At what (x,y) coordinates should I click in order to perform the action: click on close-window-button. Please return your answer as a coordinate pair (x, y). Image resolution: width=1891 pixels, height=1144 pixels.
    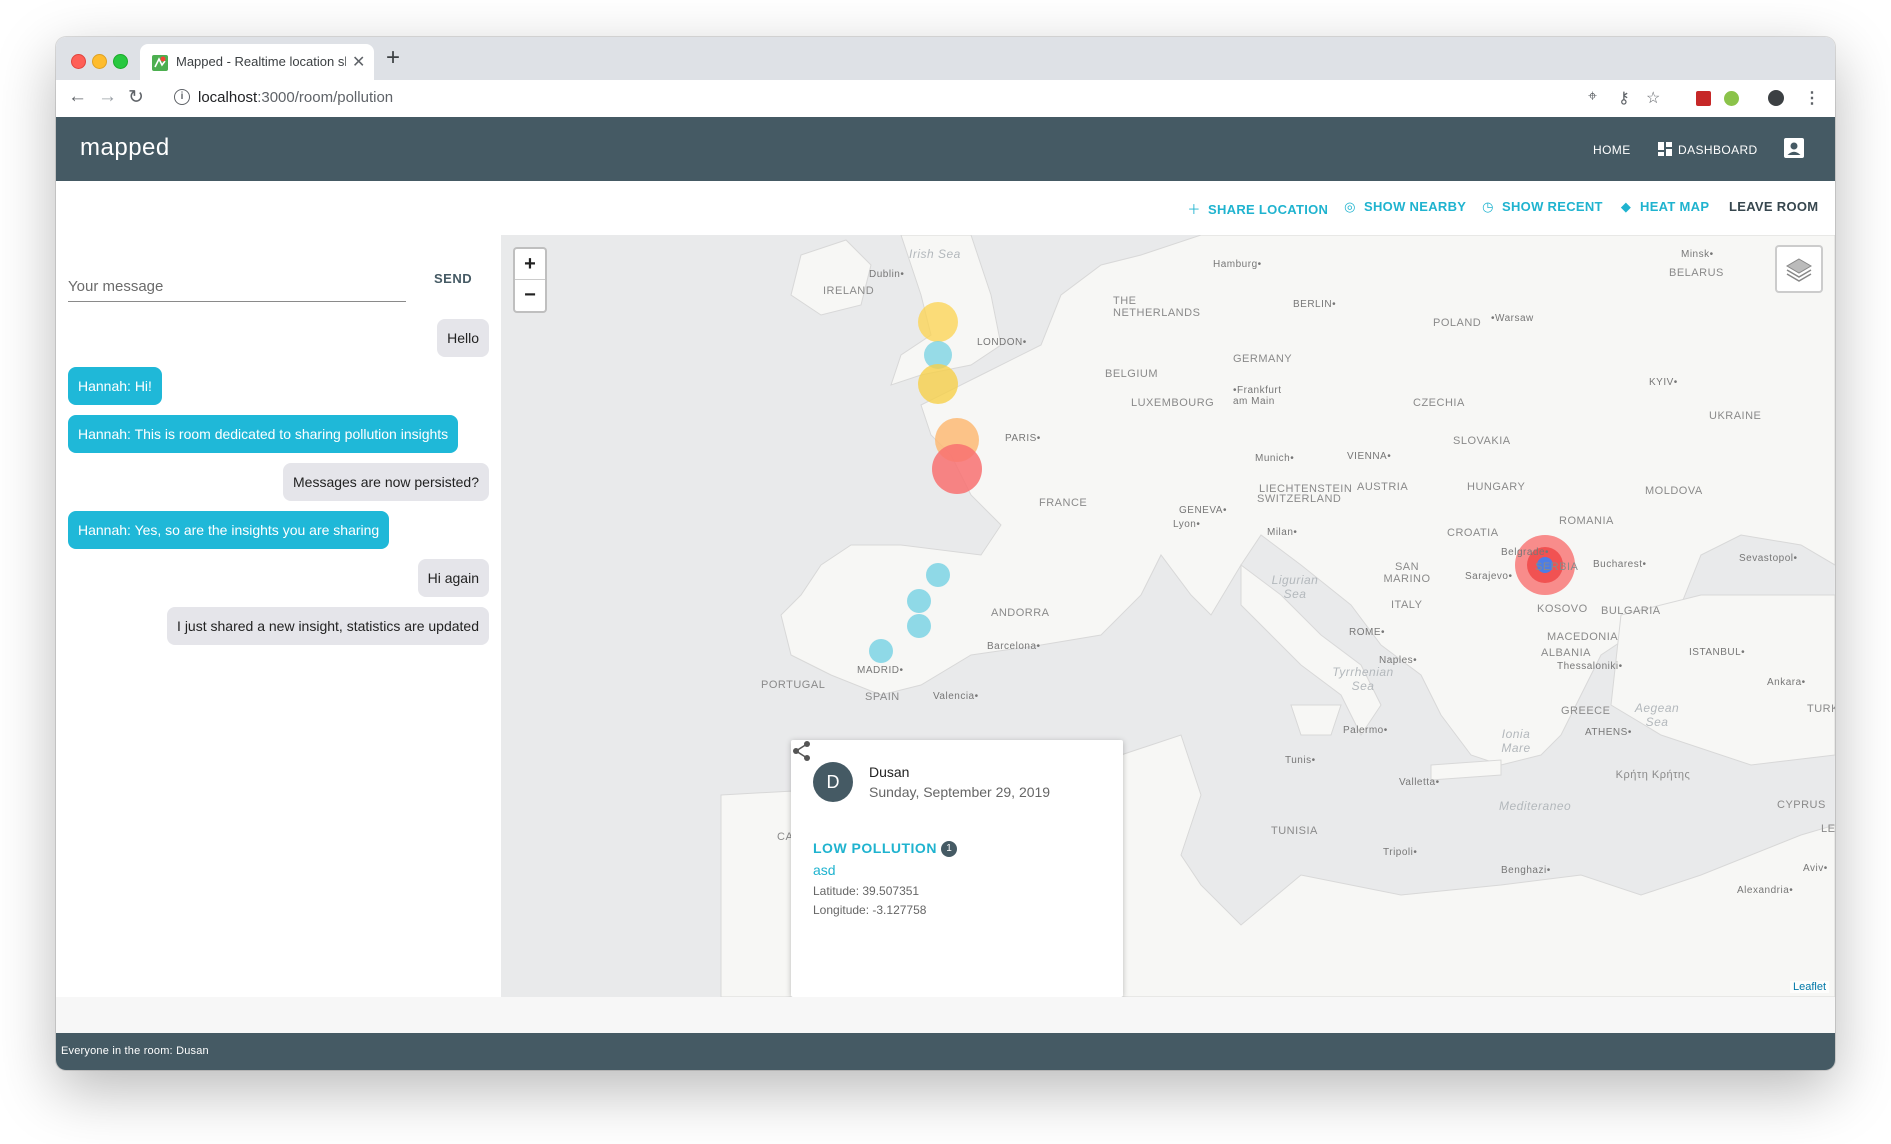
    Looking at the image, I should click on (78, 61).